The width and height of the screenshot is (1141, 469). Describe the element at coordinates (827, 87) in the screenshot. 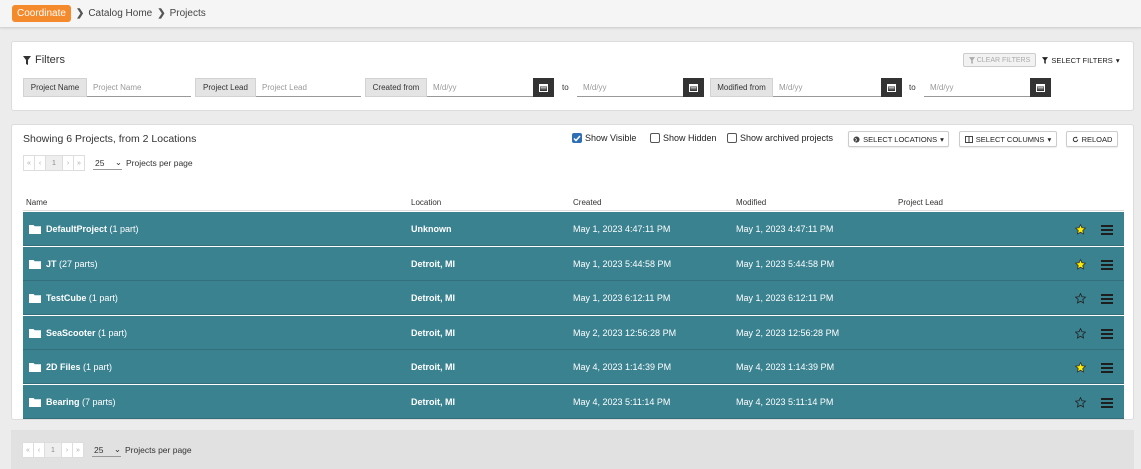

I see `modified-from-input` at that location.